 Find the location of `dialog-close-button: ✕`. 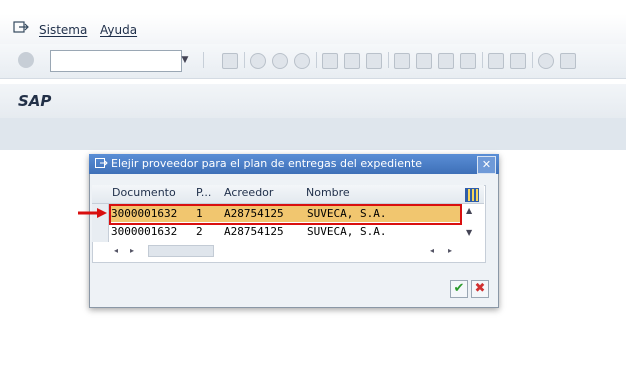

dialog-close-button: ✕ is located at coordinates (486, 165).